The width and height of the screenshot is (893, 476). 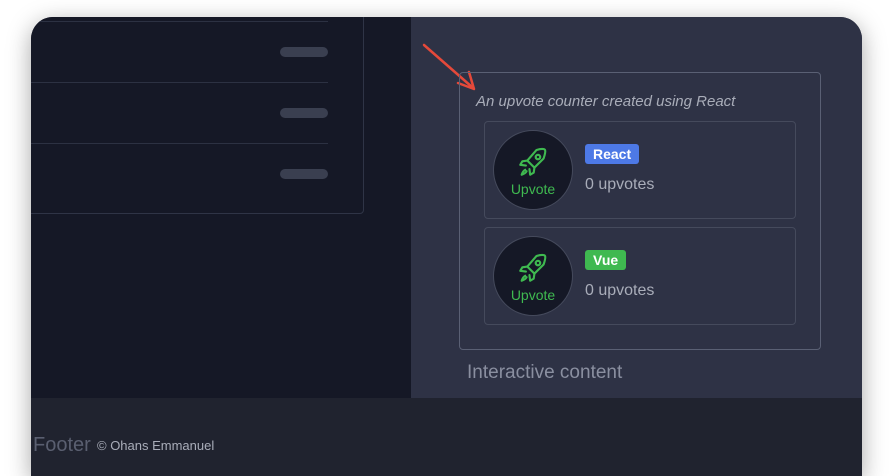 I want to click on section-title: Interactive content, so click(x=545, y=372).